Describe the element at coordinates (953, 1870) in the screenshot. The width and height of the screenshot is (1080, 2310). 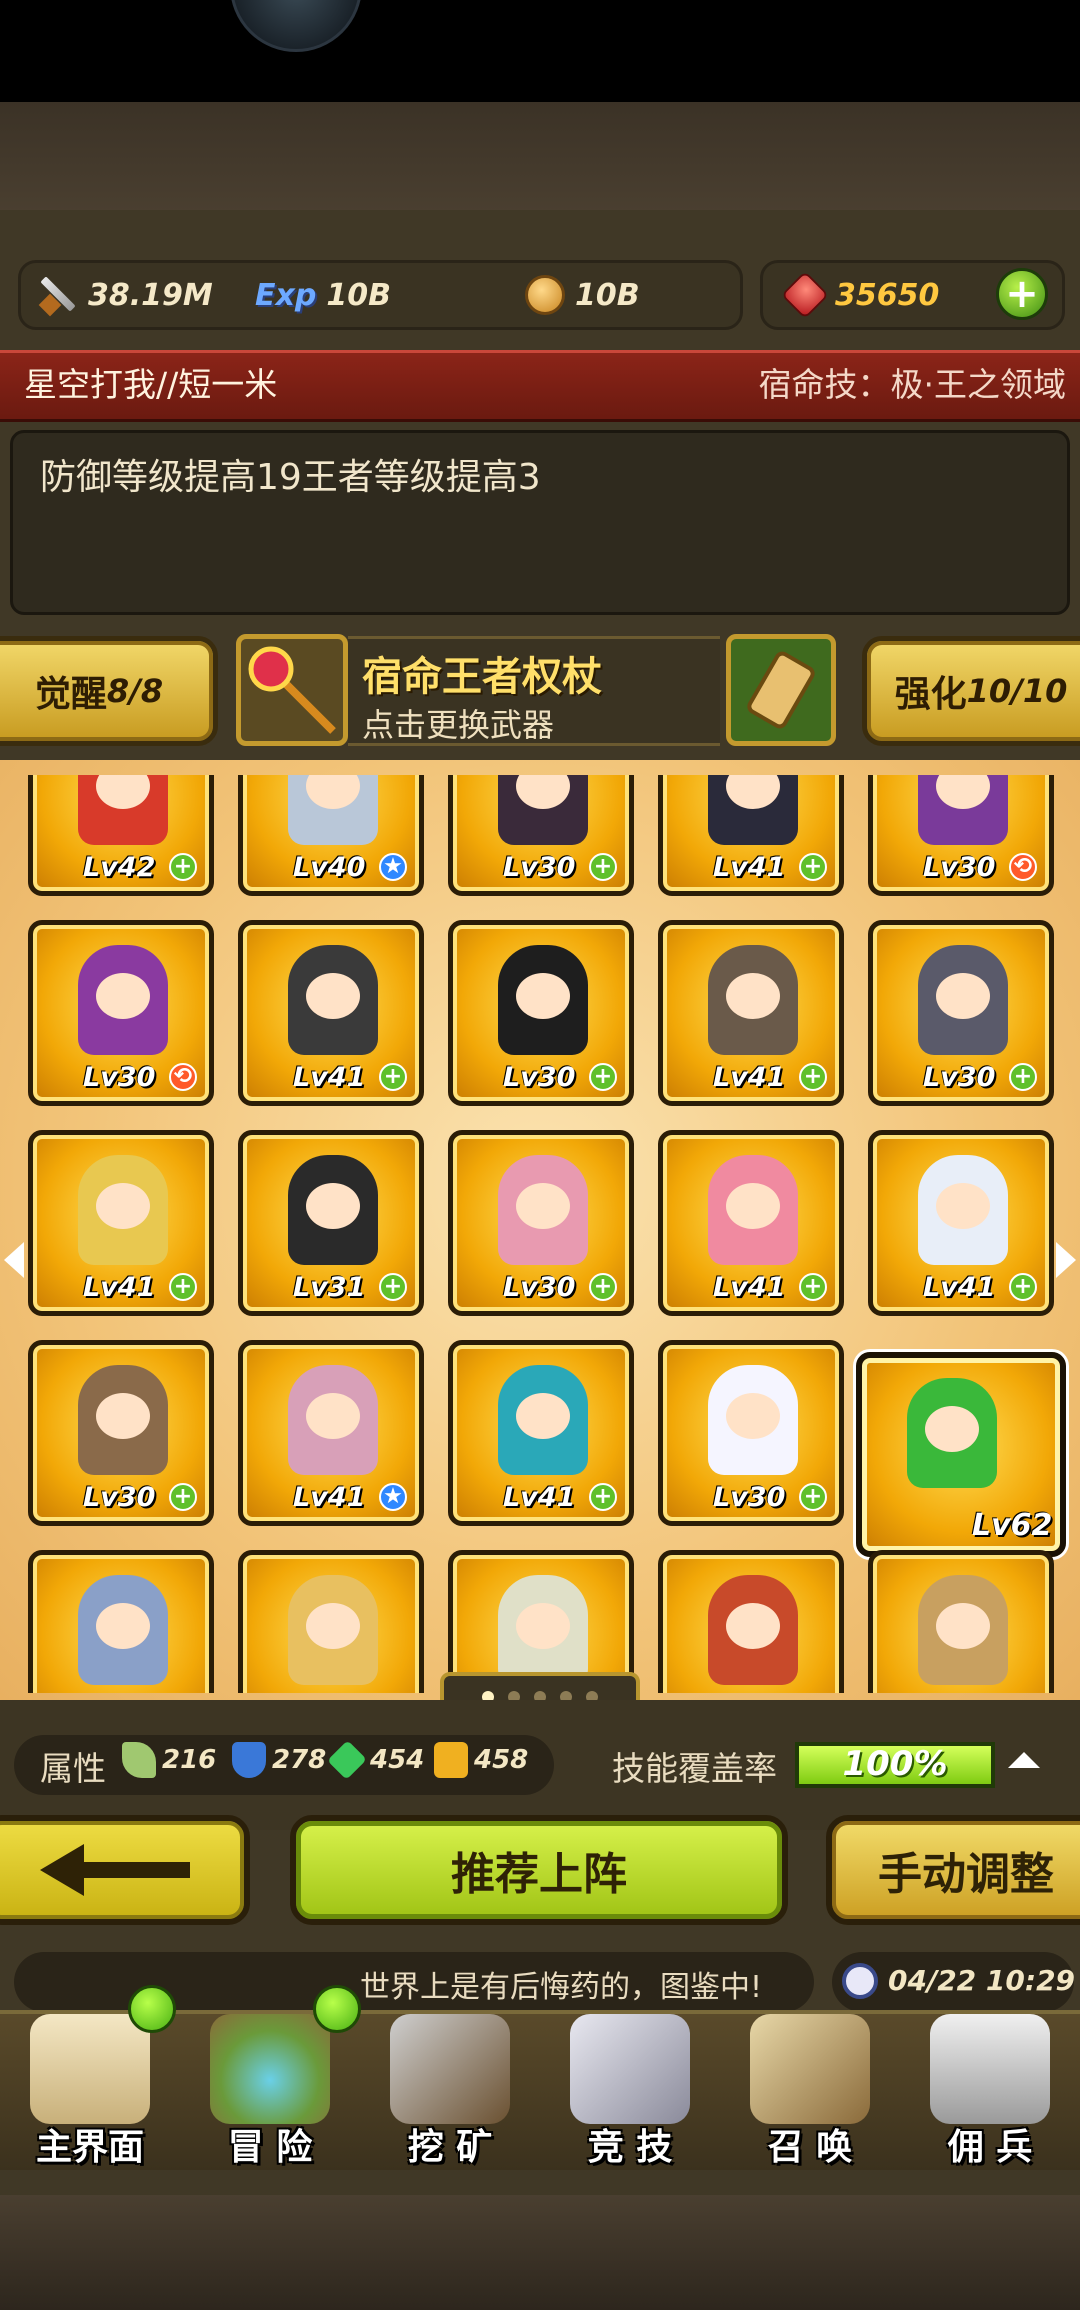
I see `manual-adjust-button: 手动调整` at that location.